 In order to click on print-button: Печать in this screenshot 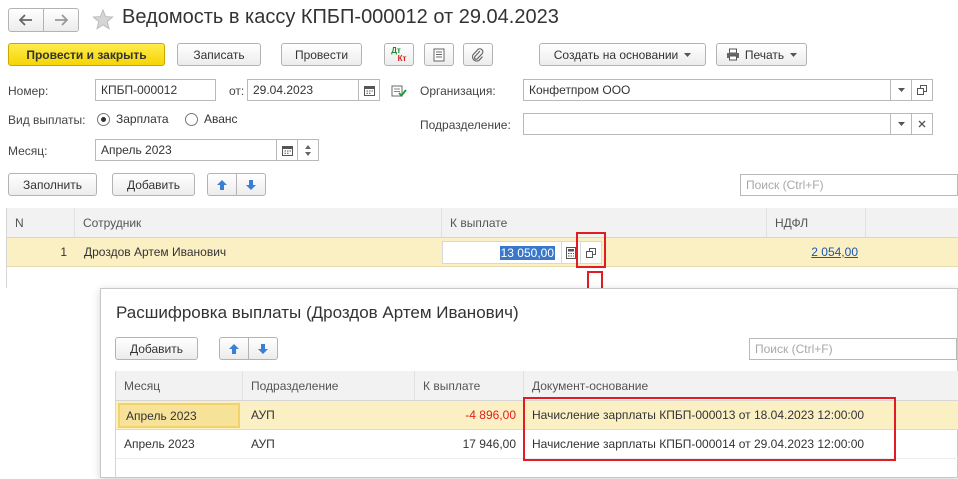, I will do `click(761, 54)`.